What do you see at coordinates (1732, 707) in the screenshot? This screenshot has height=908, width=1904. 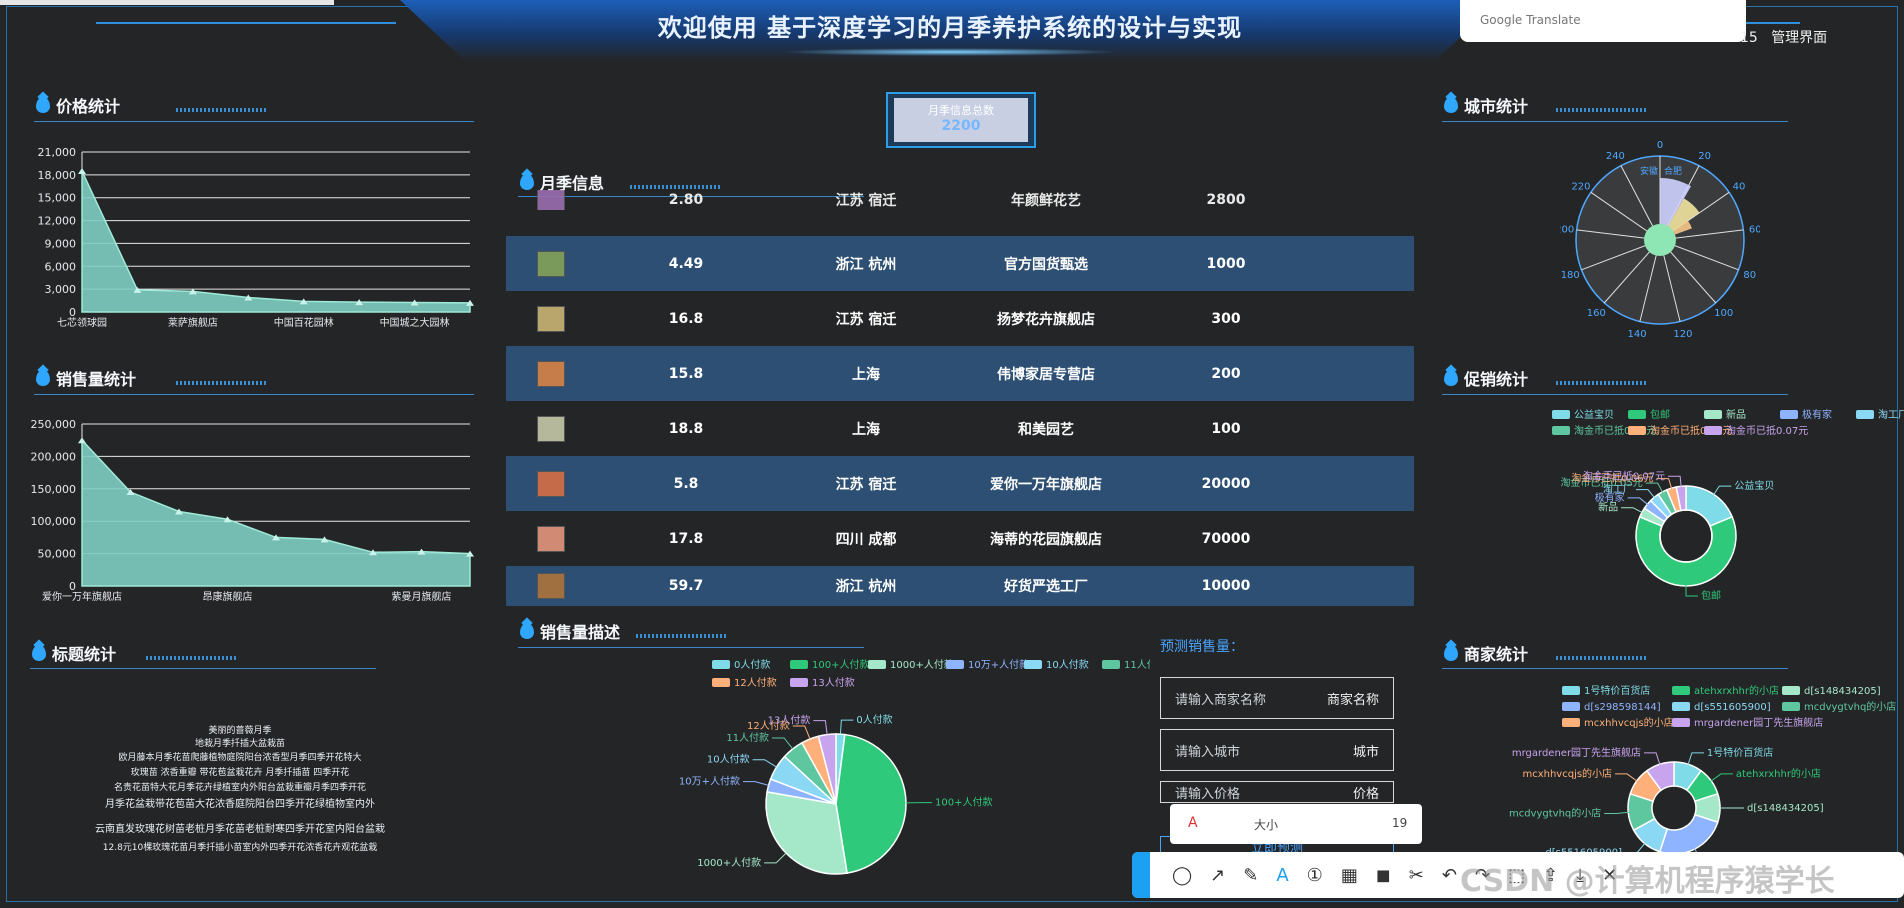 I see `legend-label: d[s551605900]` at bounding box center [1732, 707].